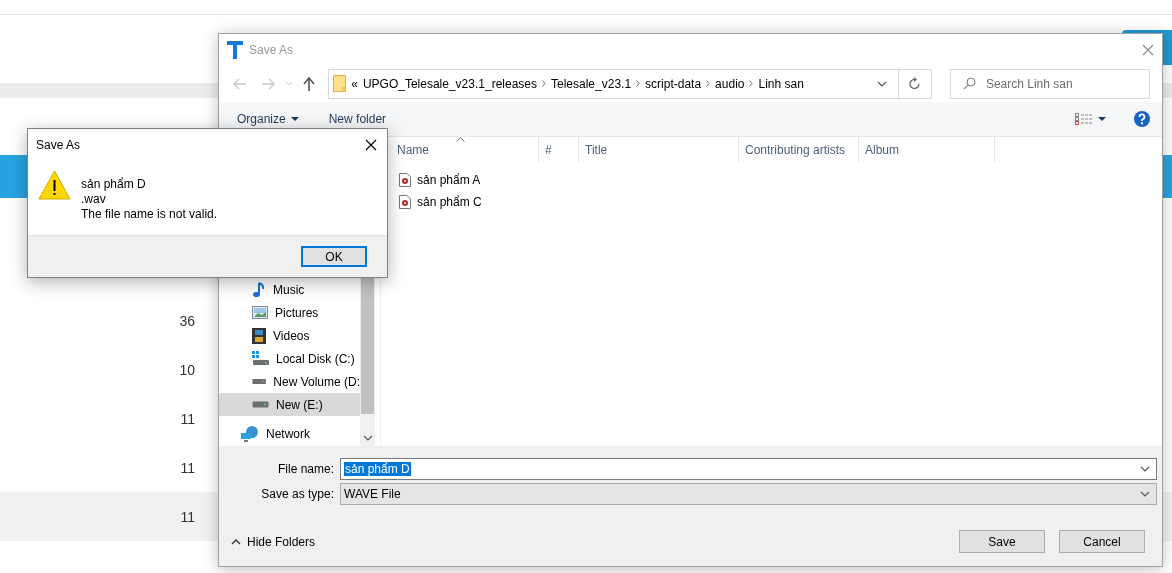 The image size is (1172, 573). What do you see at coordinates (340, 83) in the screenshot?
I see `folder-icon` at bounding box center [340, 83].